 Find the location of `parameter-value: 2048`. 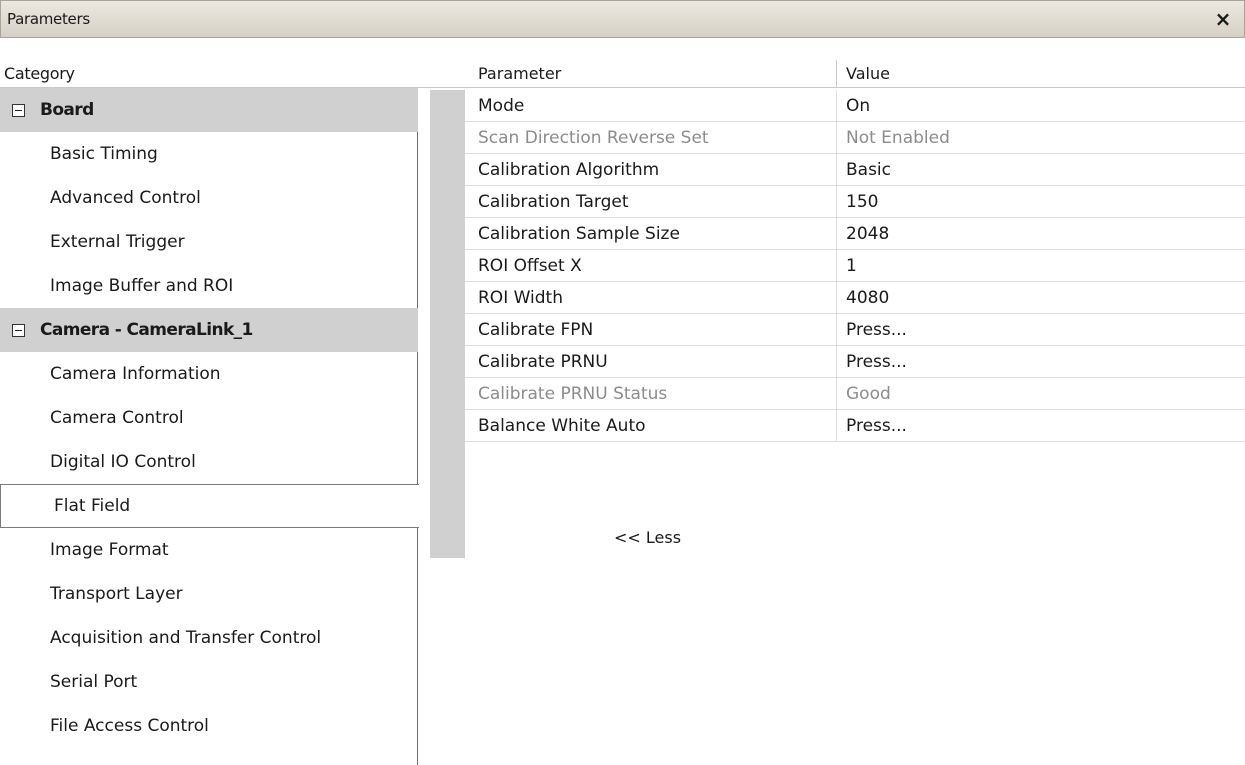

parameter-value: 2048 is located at coordinates (867, 234).